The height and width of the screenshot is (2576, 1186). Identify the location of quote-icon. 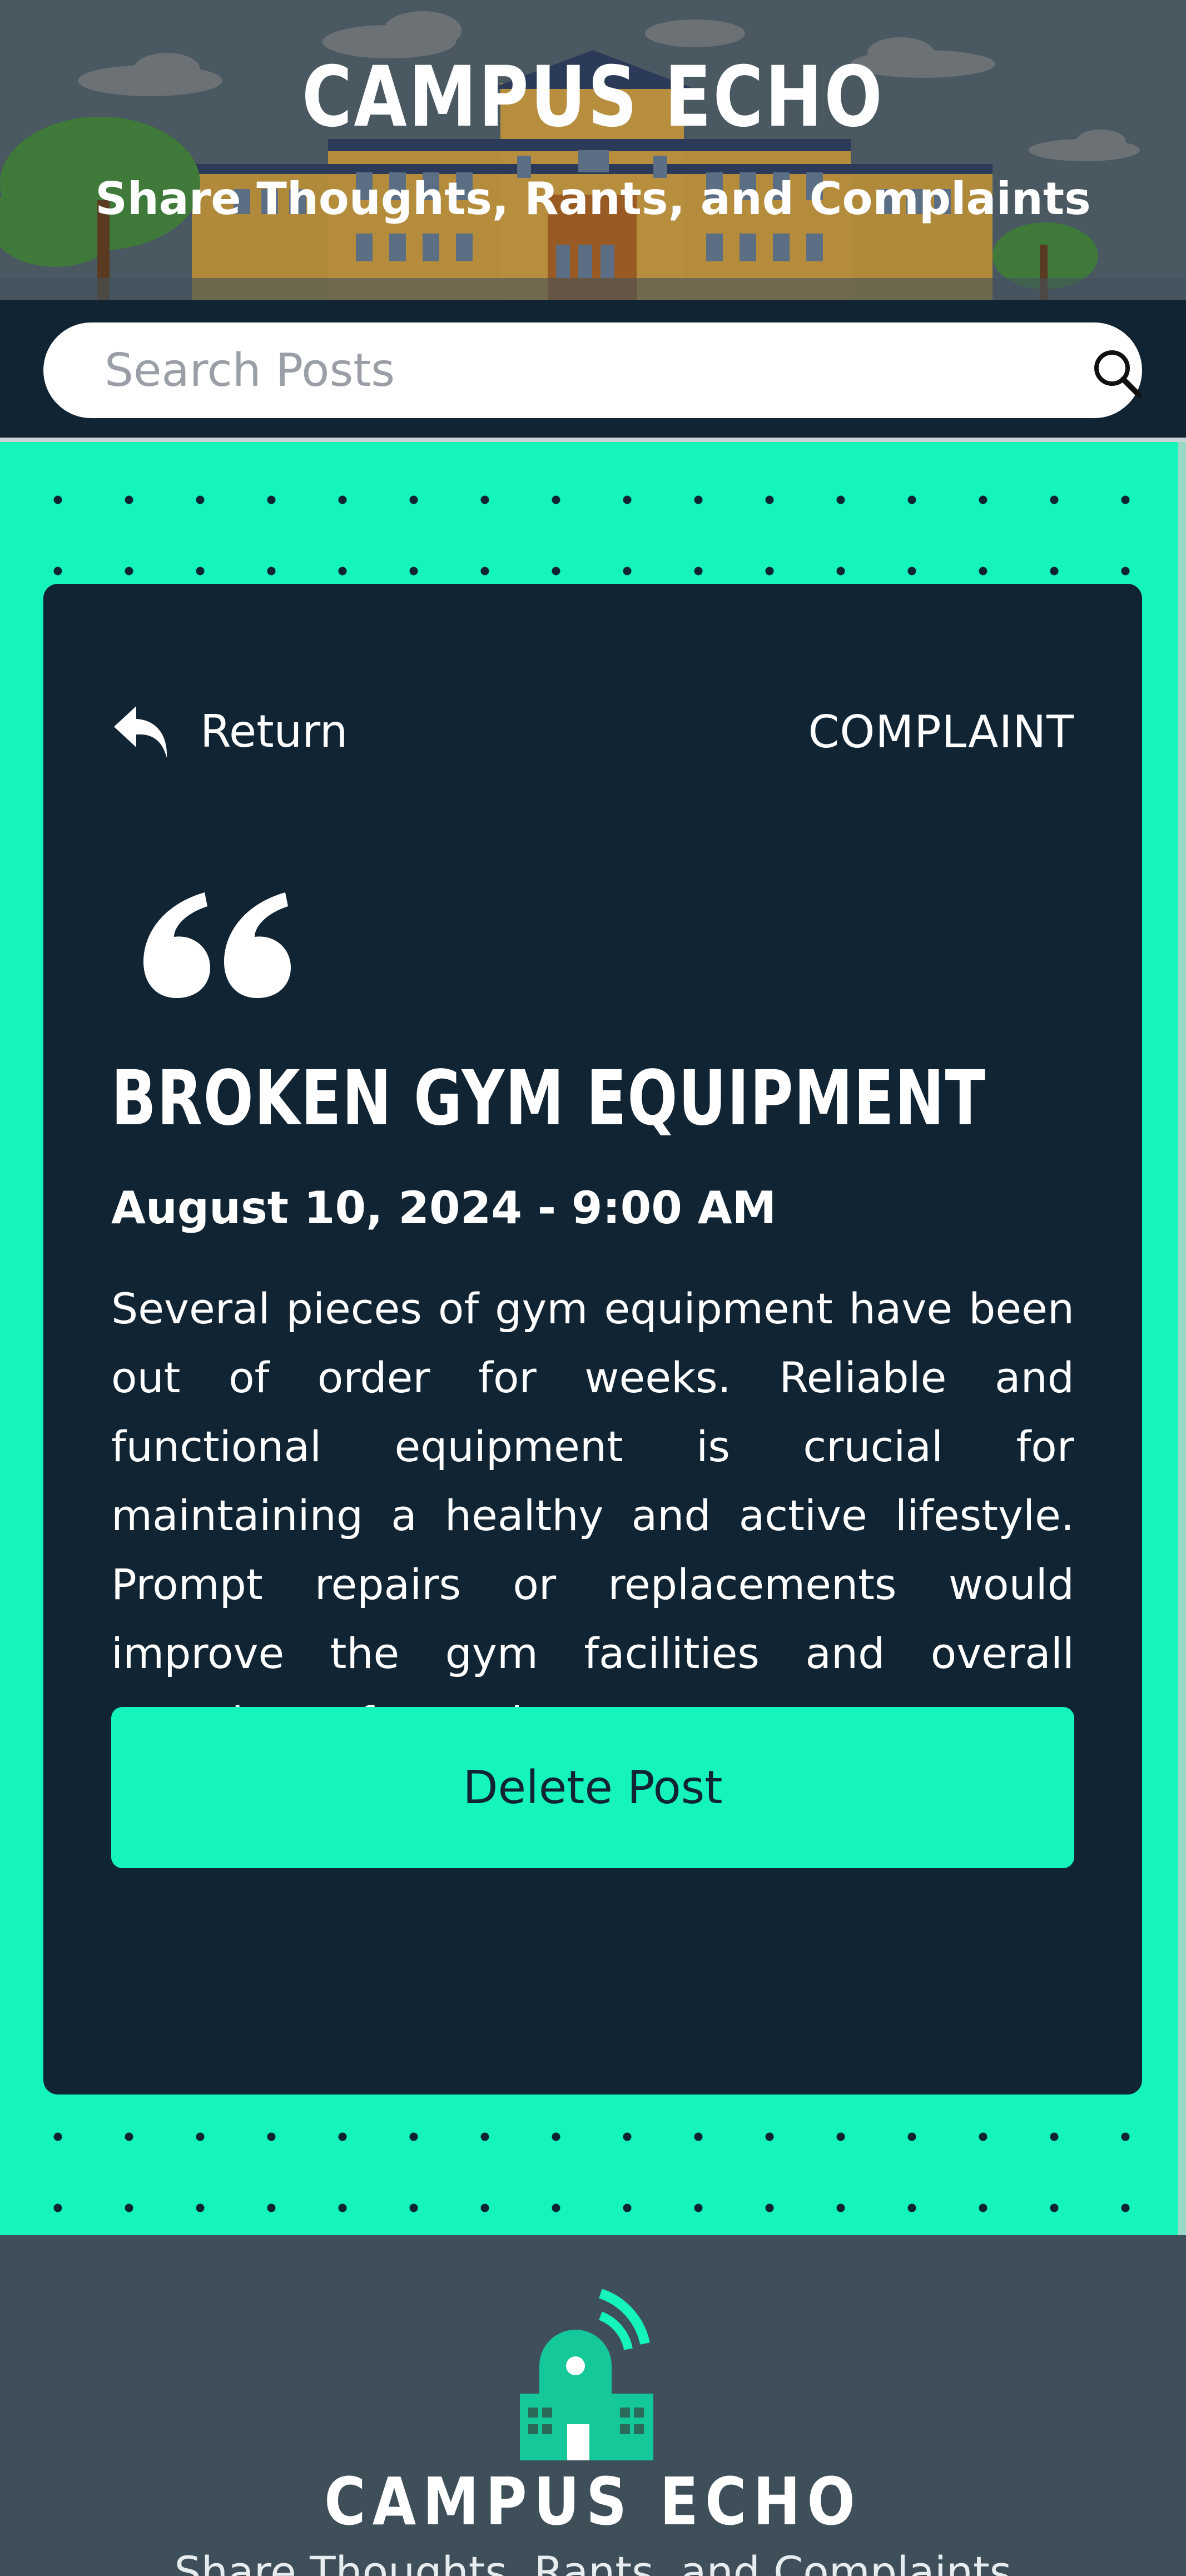
(217, 945).